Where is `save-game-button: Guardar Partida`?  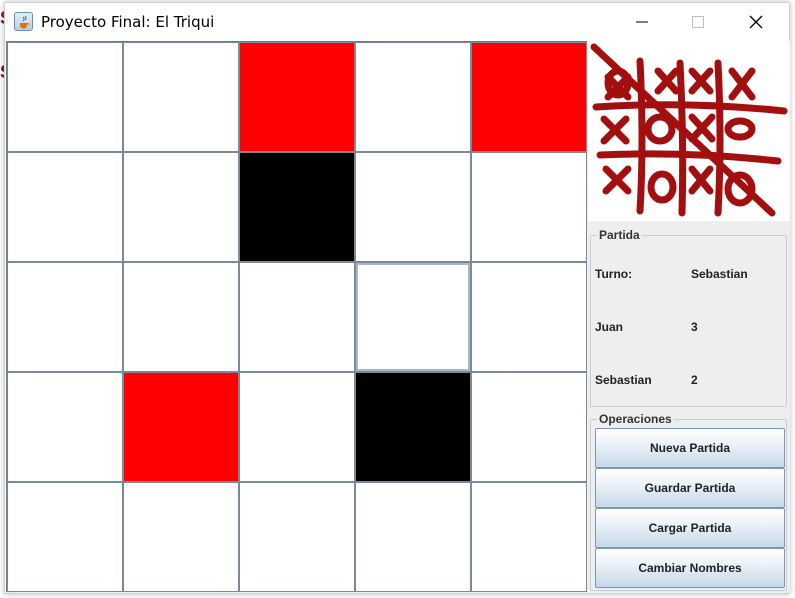
save-game-button: Guardar Partida is located at coordinates (690, 488).